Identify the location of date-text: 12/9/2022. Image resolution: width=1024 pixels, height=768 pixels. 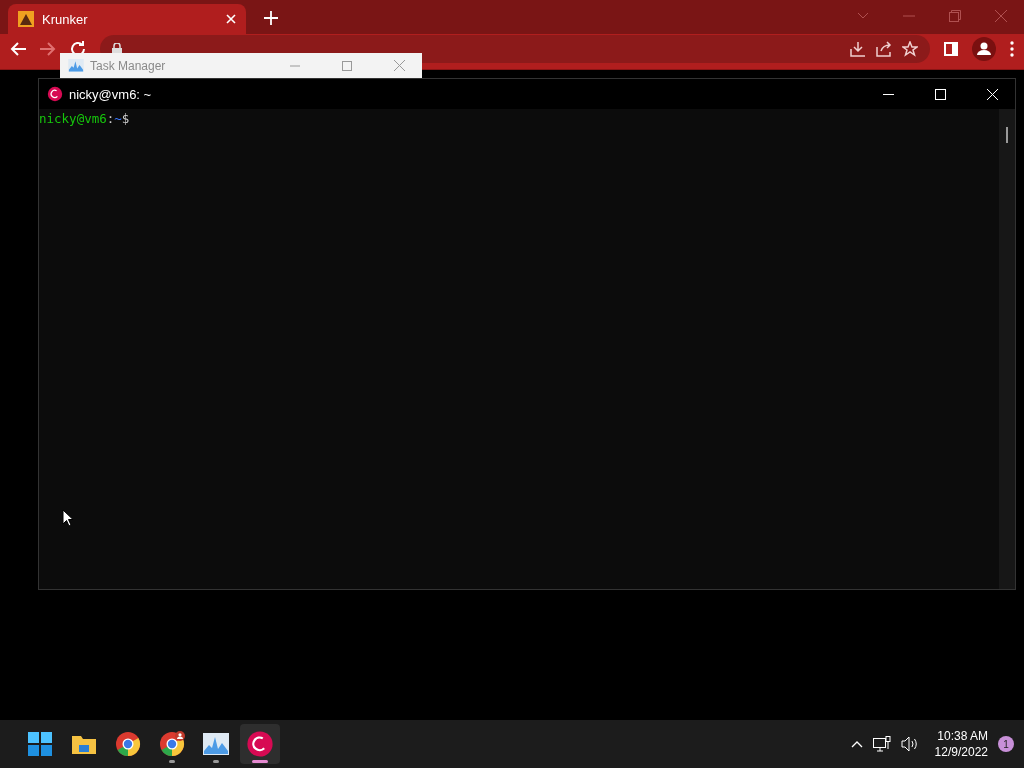
(961, 752).